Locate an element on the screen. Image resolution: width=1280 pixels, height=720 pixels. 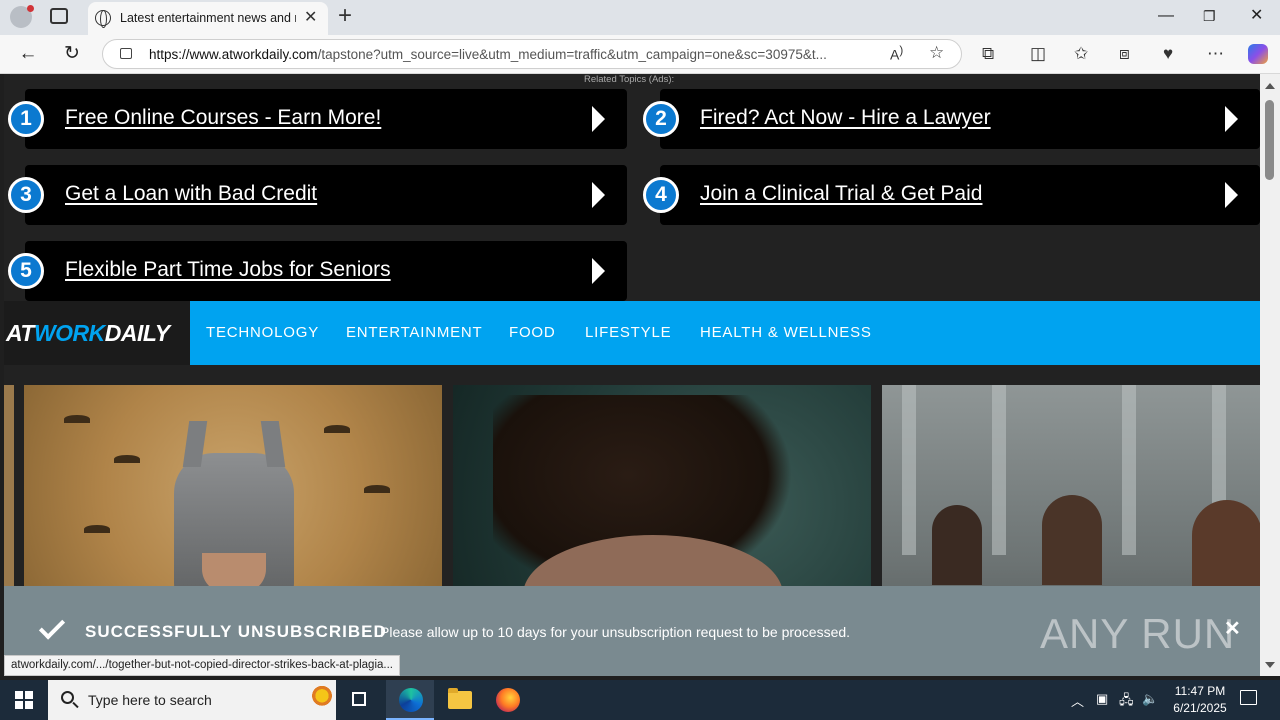
page-scrollbar is located at coordinates (1270, 375).